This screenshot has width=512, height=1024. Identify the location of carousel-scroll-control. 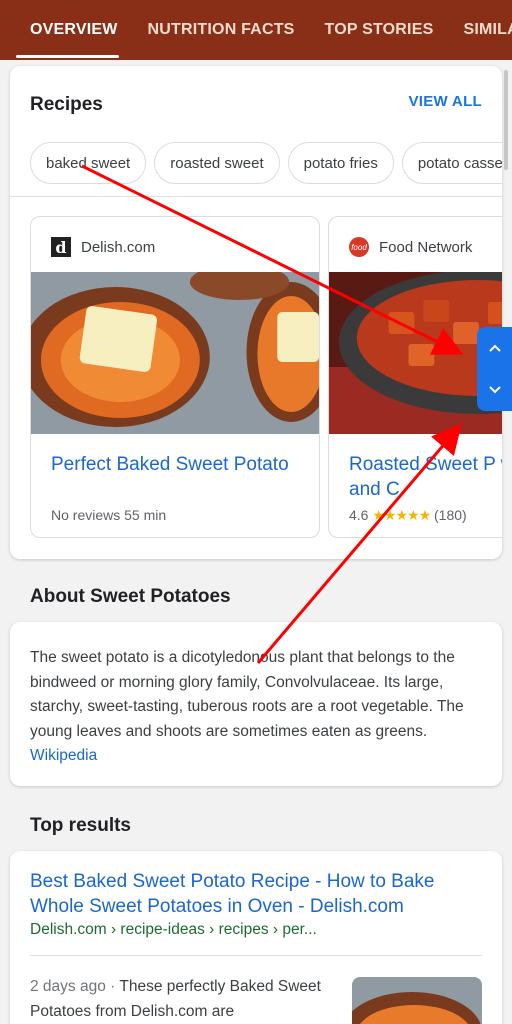
(494, 369).